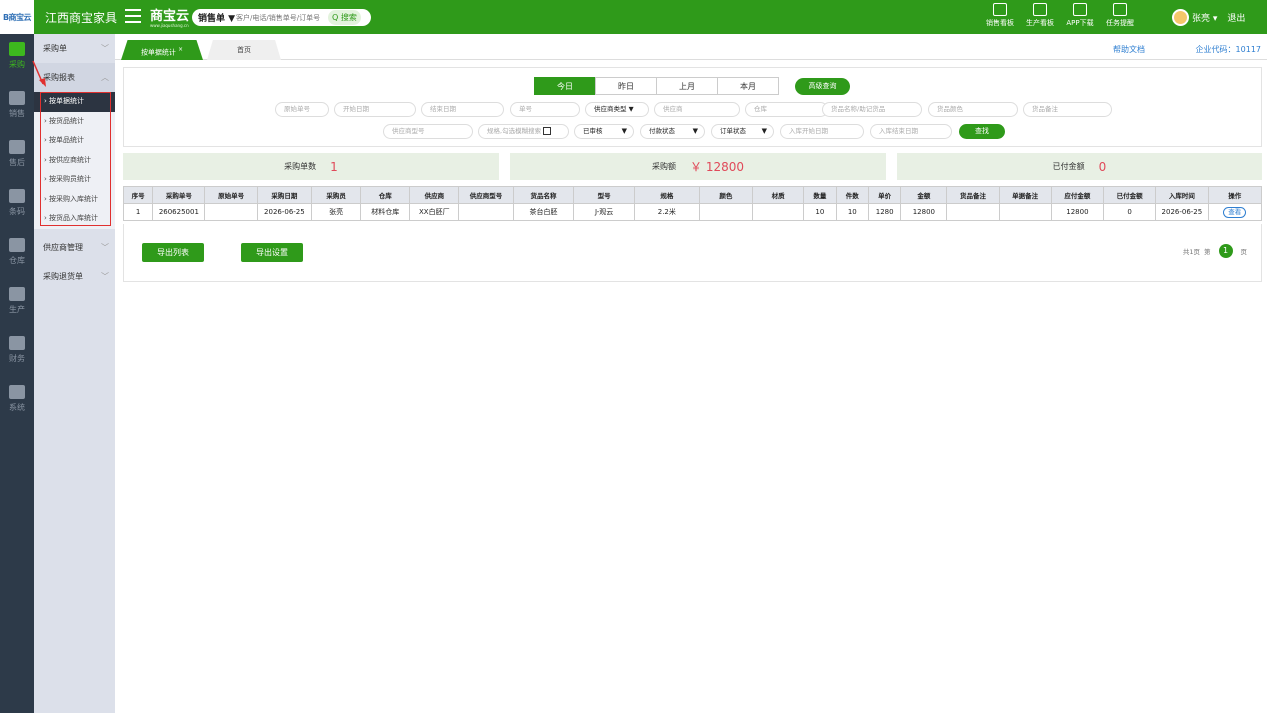  What do you see at coordinates (1234, 195) in the screenshot?
I see `column-header: 操作` at bounding box center [1234, 195].